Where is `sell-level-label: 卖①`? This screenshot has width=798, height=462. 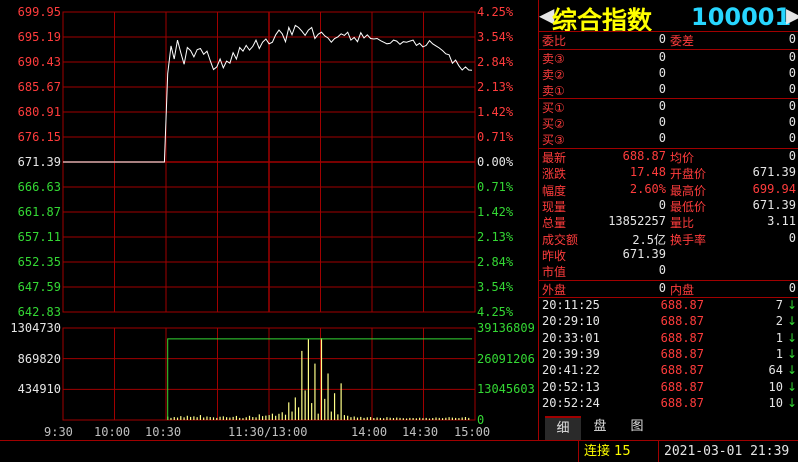
sell-level-label: 卖① is located at coordinates (553, 91).